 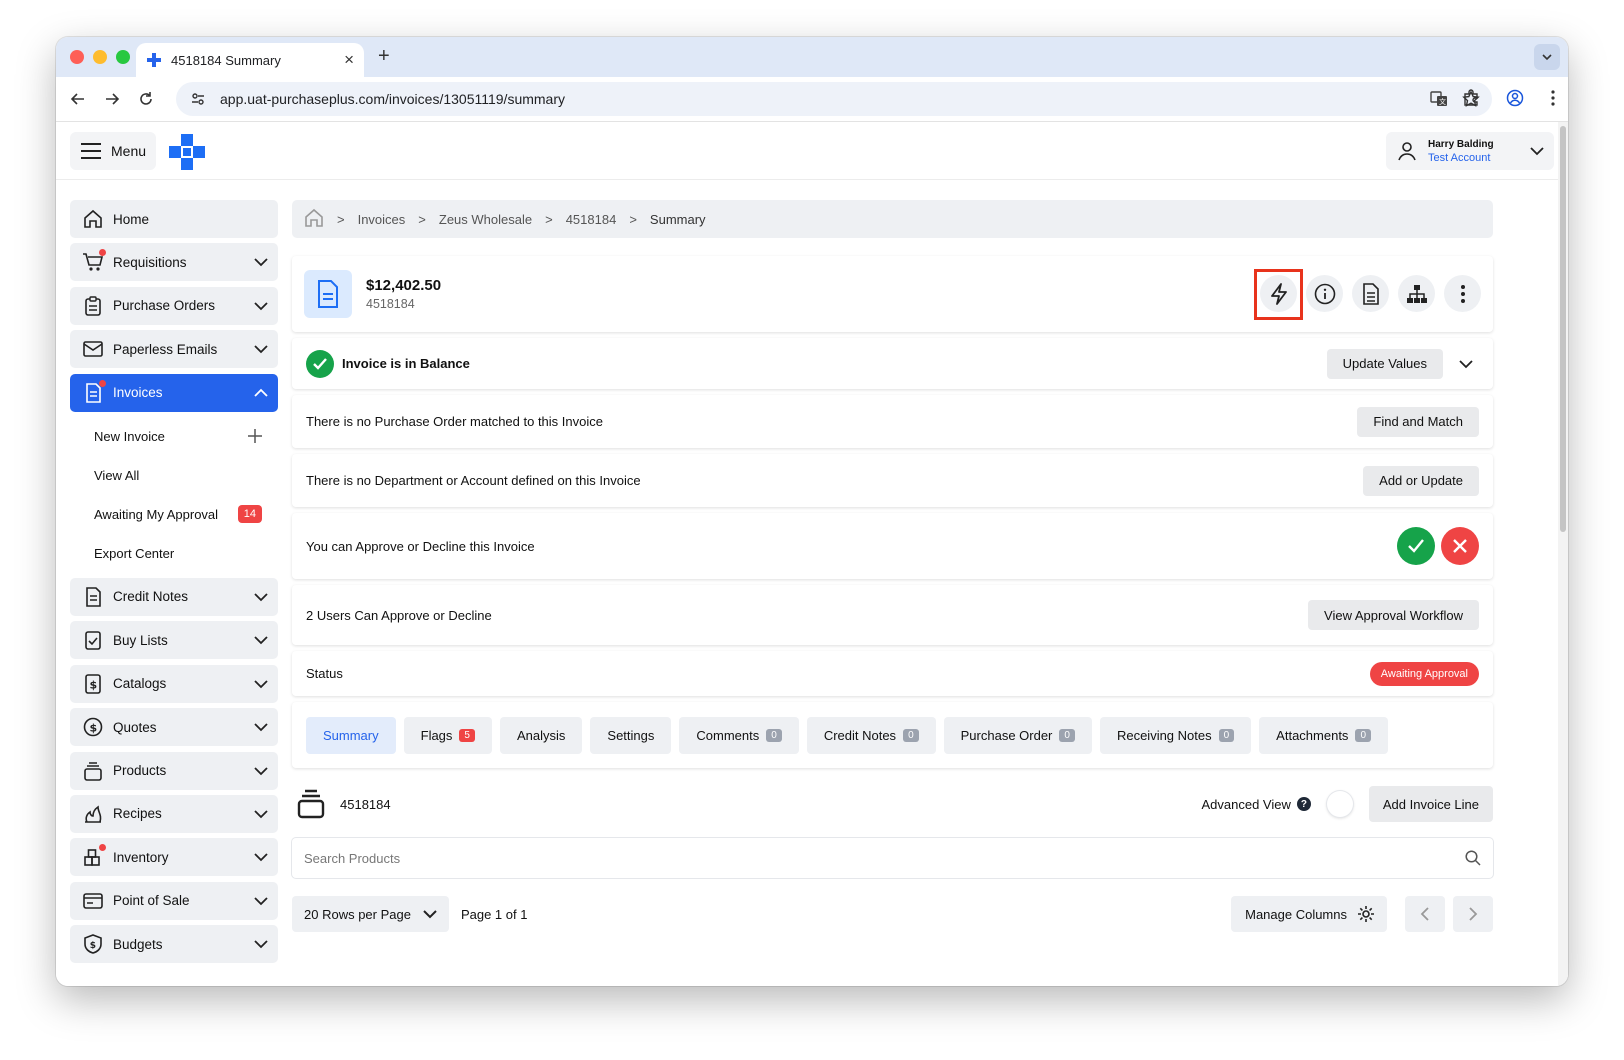 What do you see at coordinates (1370, 293) in the screenshot?
I see `view-document-button` at bounding box center [1370, 293].